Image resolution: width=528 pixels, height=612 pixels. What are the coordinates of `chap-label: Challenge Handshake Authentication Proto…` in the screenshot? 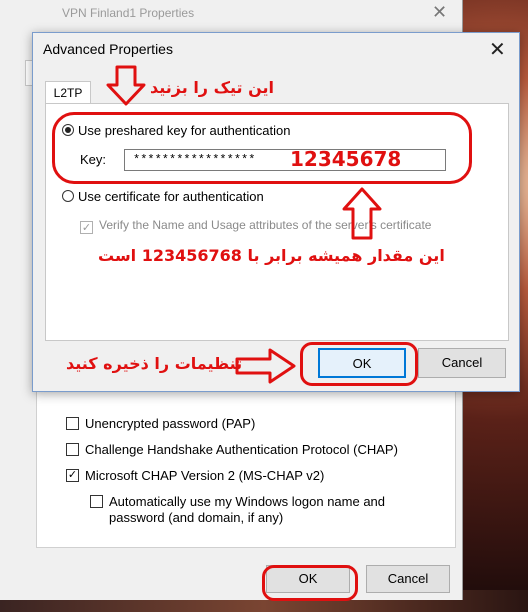 It's located at (241, 449).